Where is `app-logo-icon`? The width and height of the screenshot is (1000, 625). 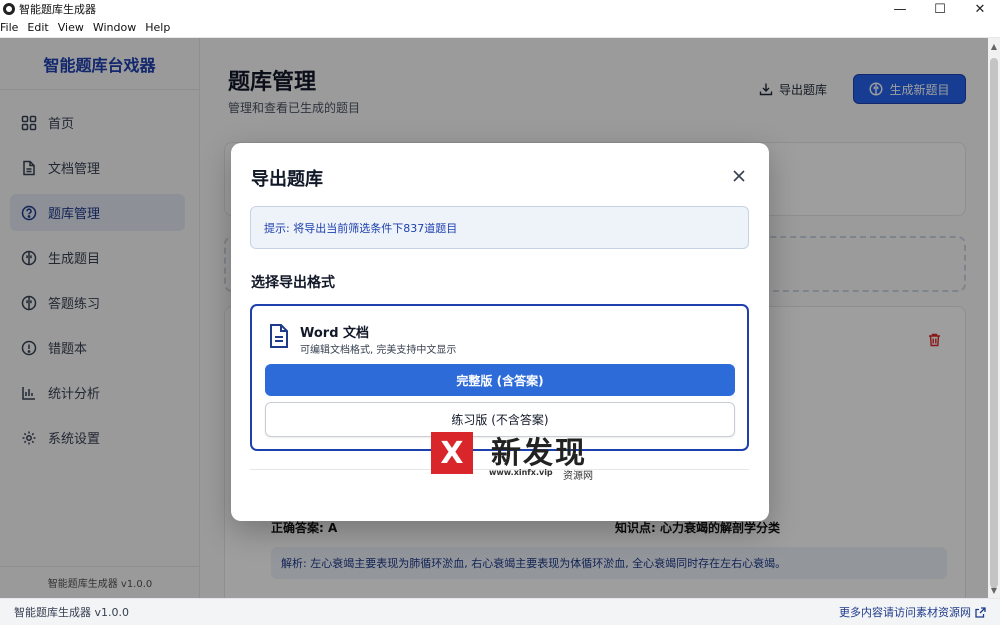 app-logo-icon is located at coordinates (9, 9).